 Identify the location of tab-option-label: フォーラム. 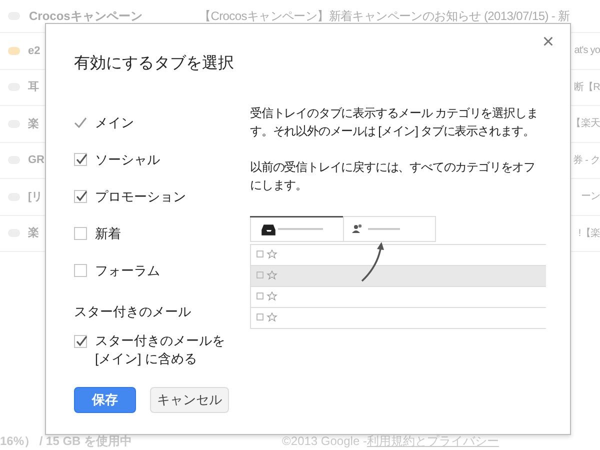
(127, 271).